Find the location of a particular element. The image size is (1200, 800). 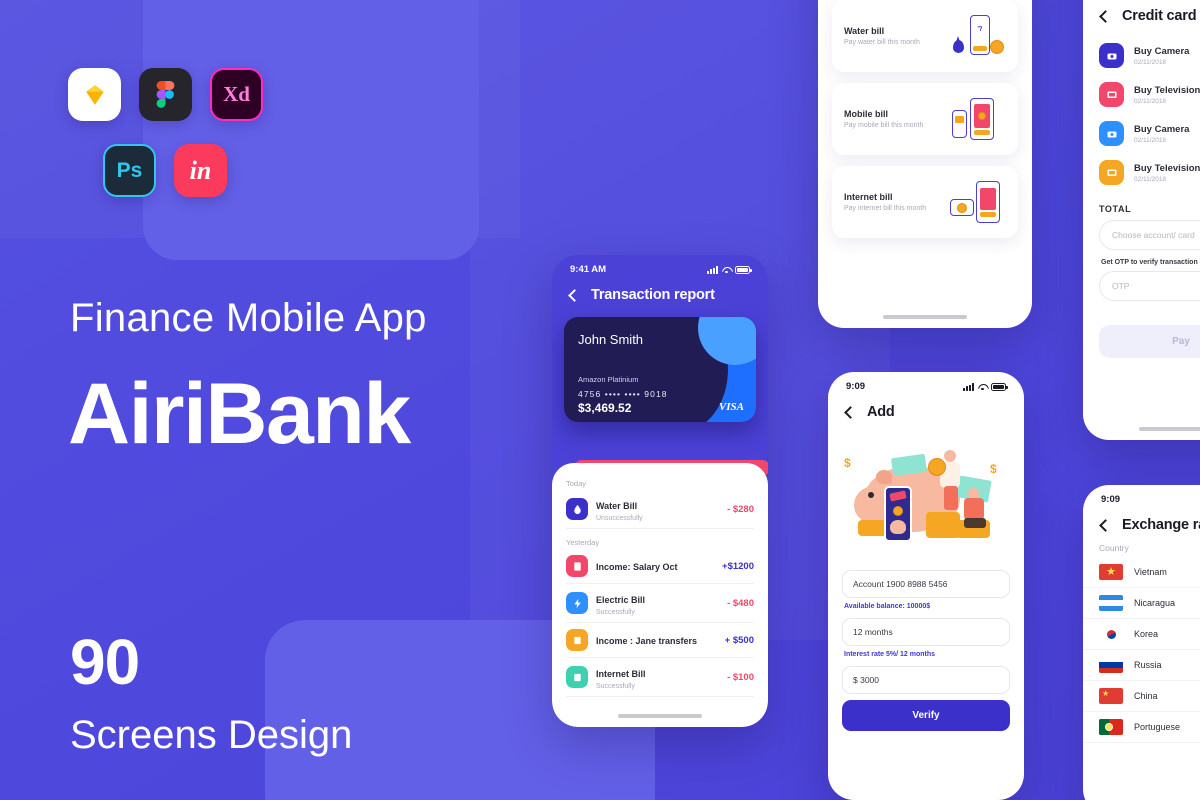

card-balance: $3,469.52 is located at coordinates (605, 408).